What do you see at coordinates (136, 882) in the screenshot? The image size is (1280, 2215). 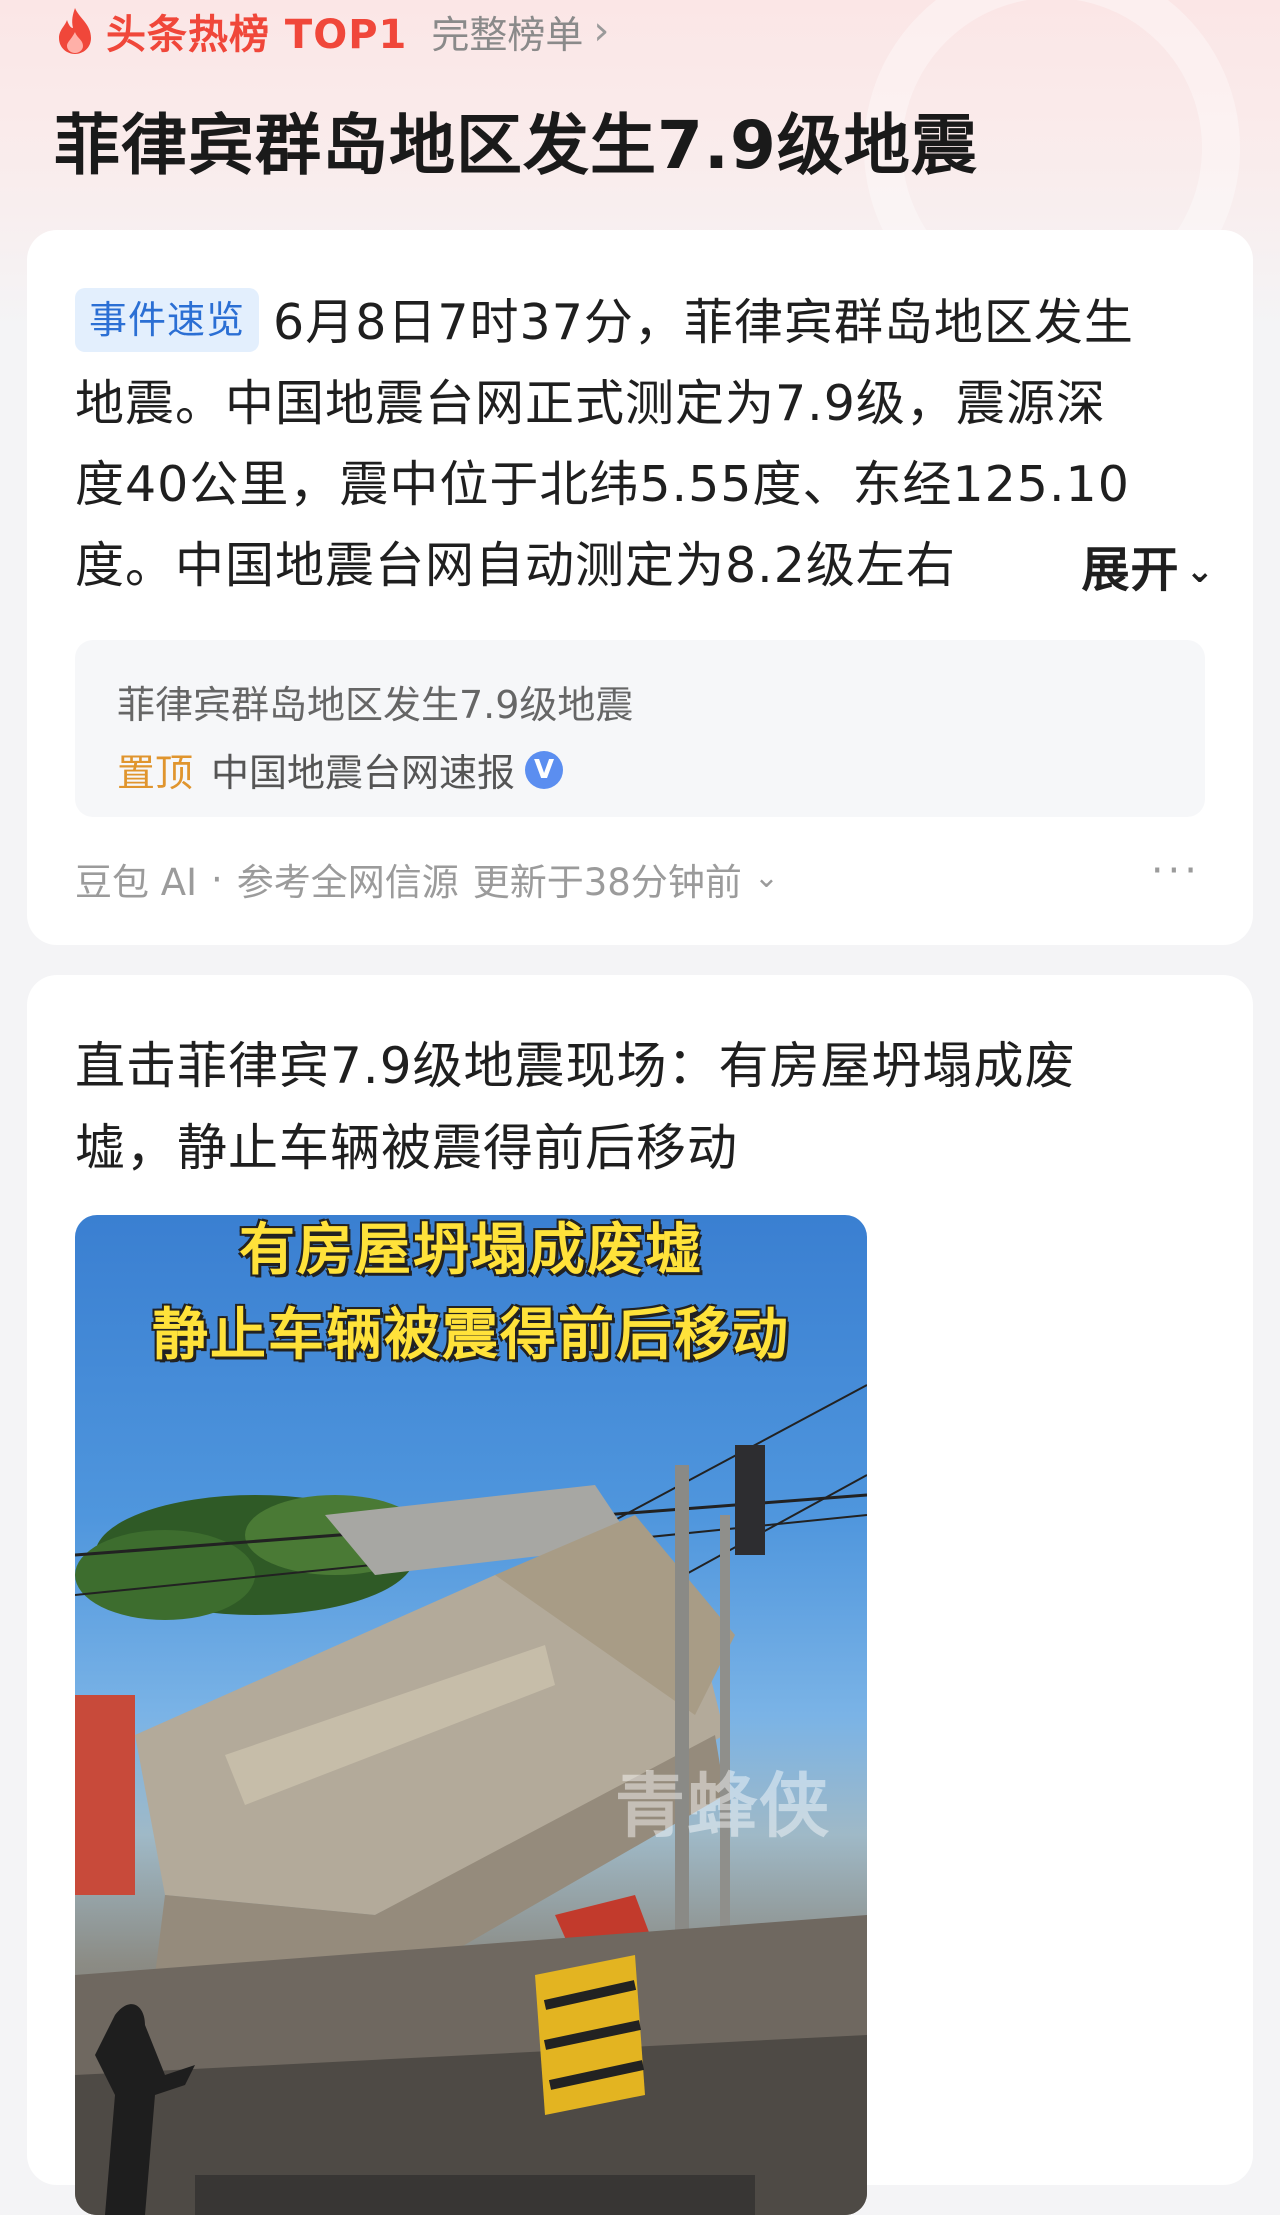 I see `ai-provider: 豆包 AI` at bounding box center [136, 882].